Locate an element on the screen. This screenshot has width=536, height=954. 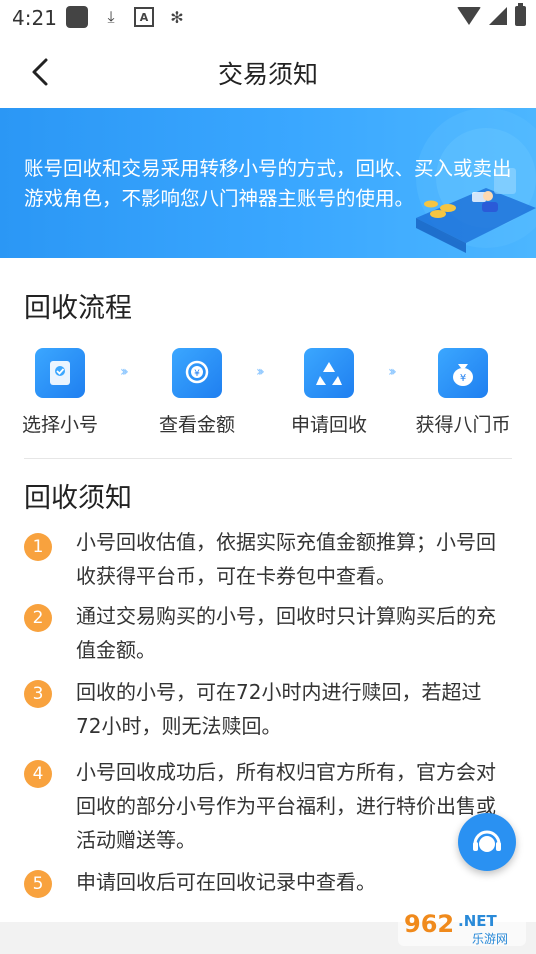
flow-step-label: 查看金额 is located at coordinates (196, 425).